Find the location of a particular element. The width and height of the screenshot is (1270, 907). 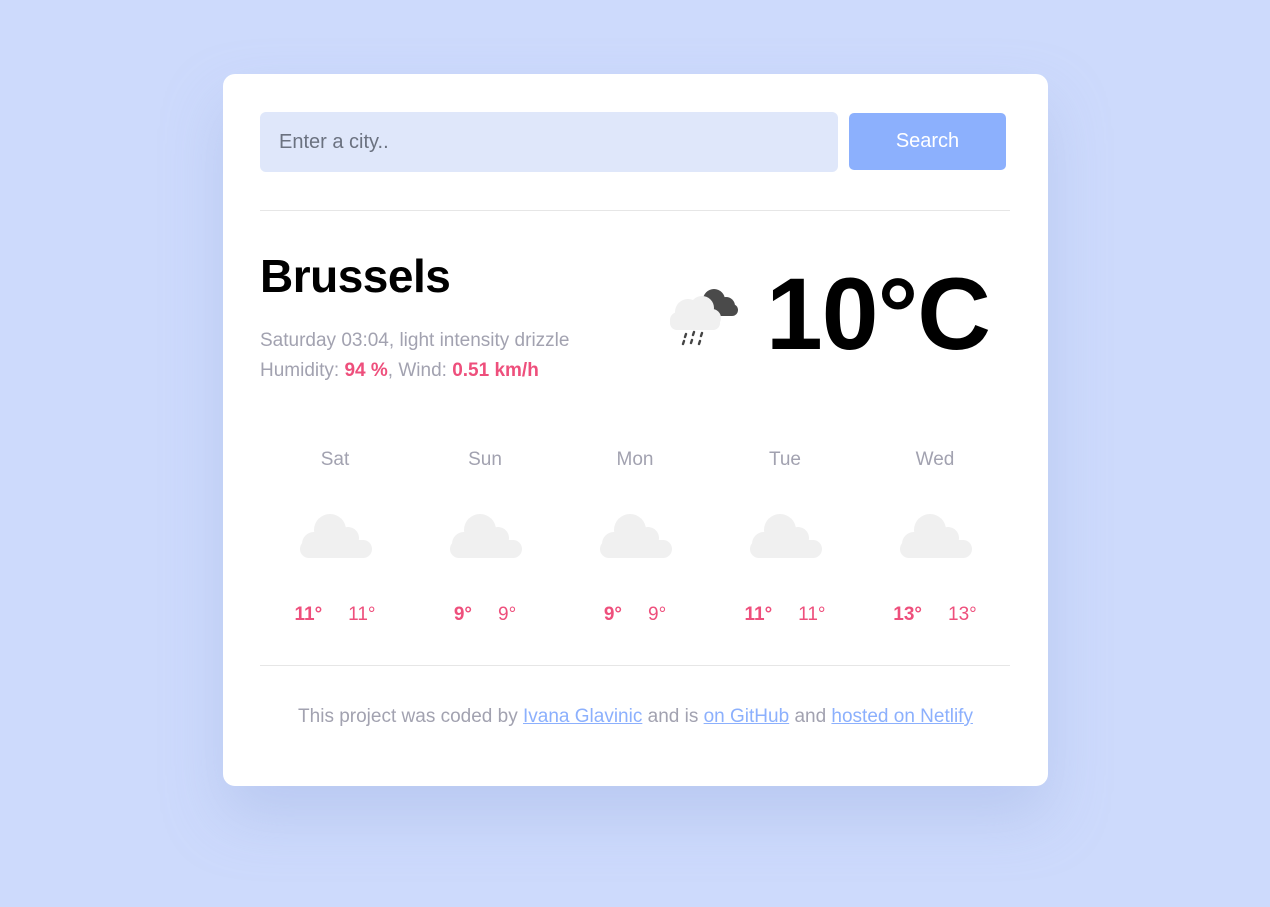

humidity-label: Humidity: is located at coordinates (300, 370).